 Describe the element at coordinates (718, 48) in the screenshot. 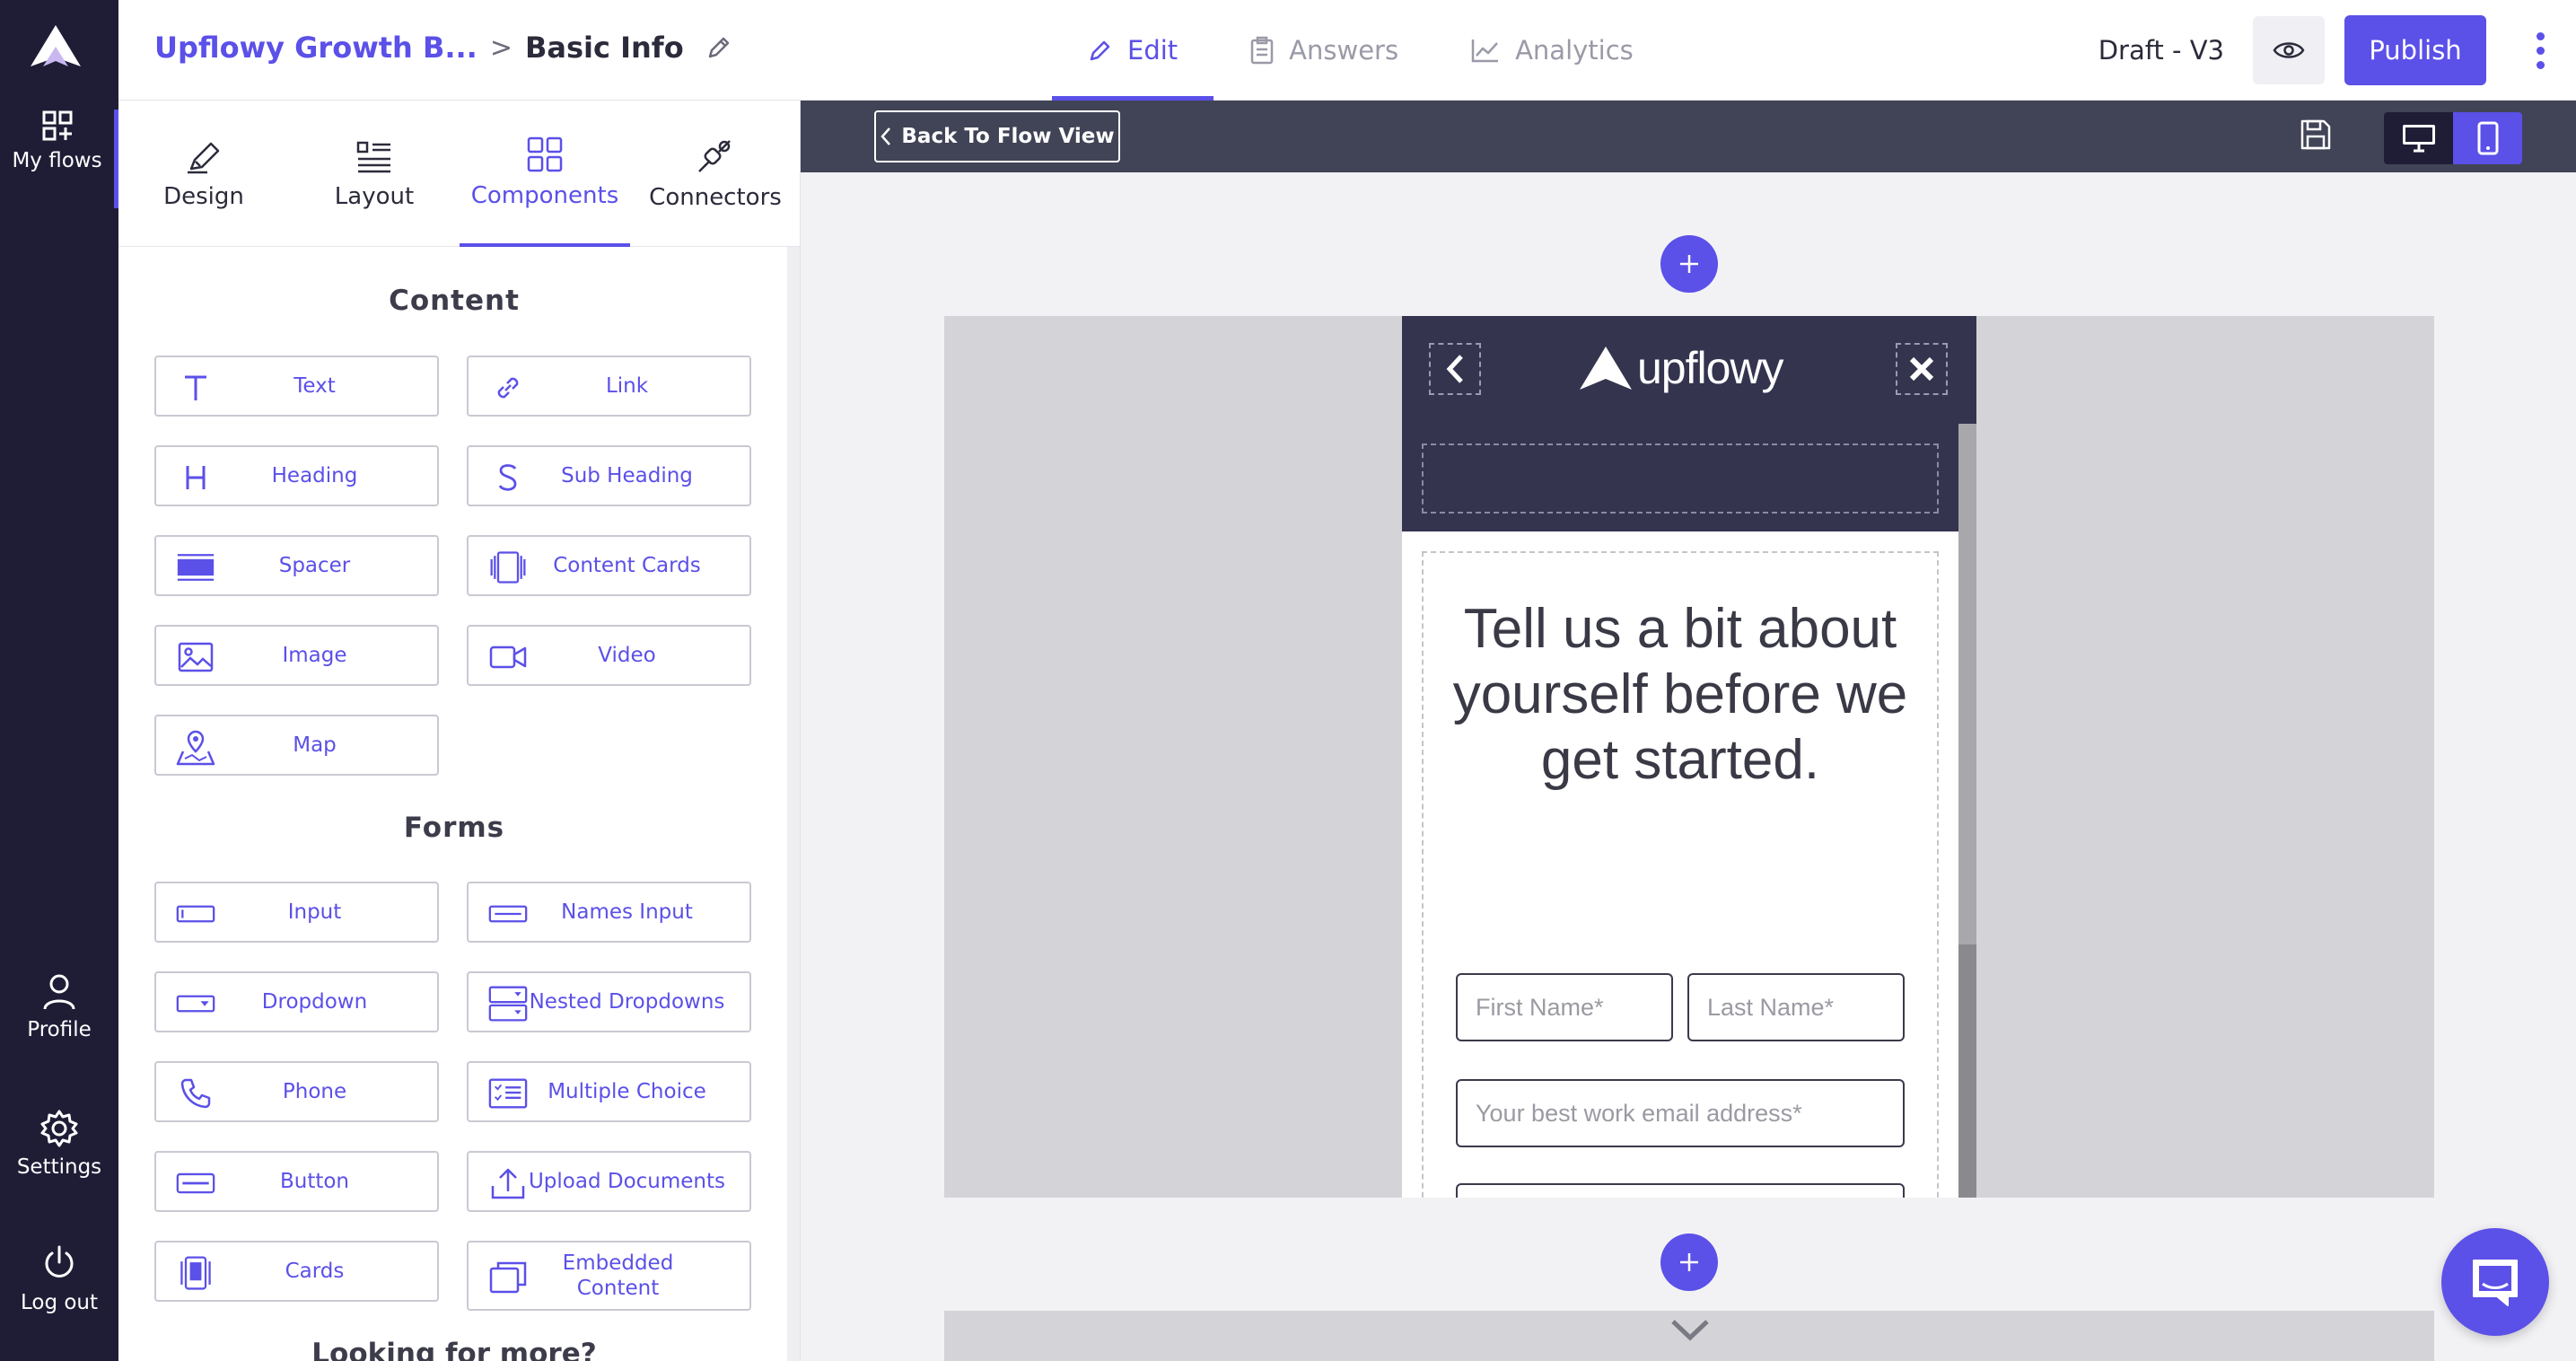

I see `rename-pencil-icon` at that location.